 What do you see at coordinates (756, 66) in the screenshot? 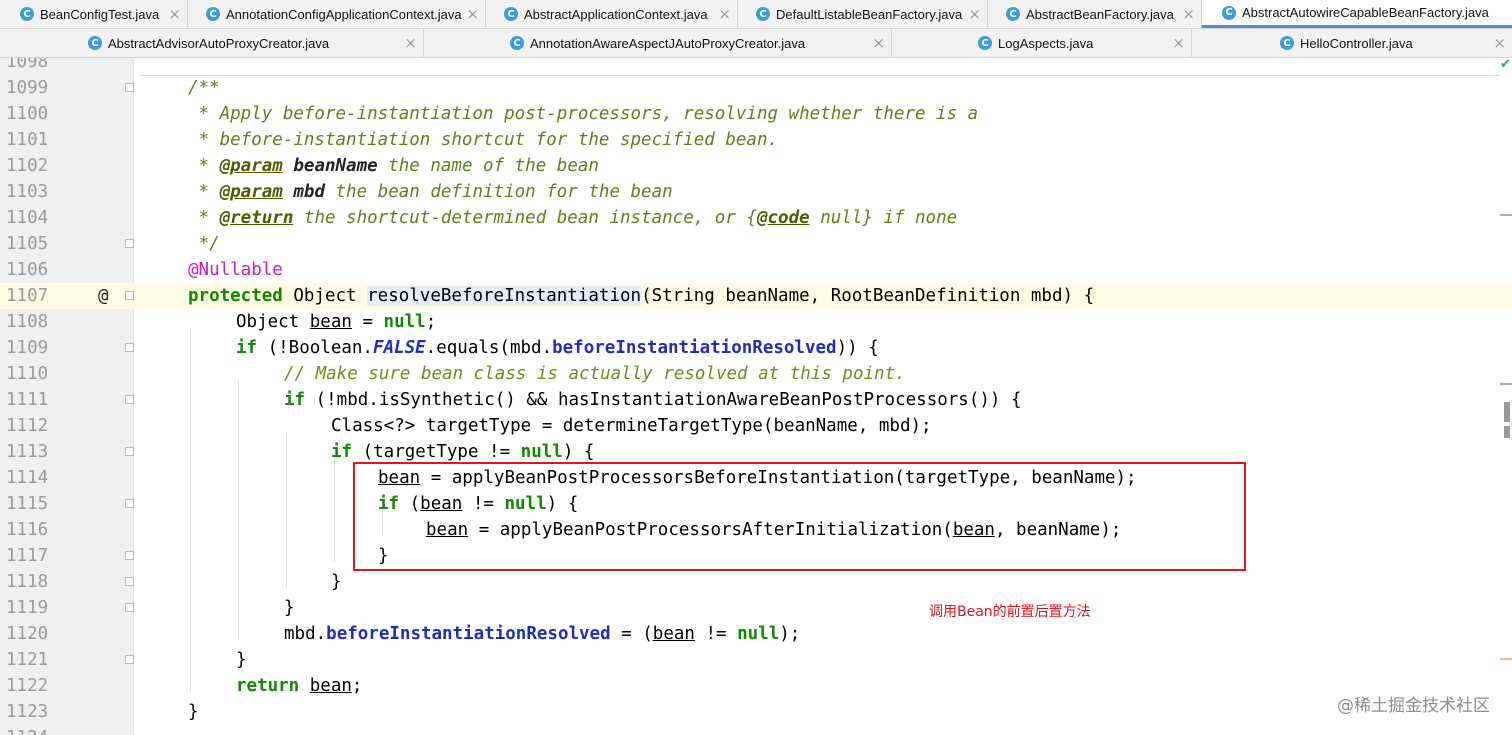
I see `code-line: 1098` at bounding box center [756, 66].